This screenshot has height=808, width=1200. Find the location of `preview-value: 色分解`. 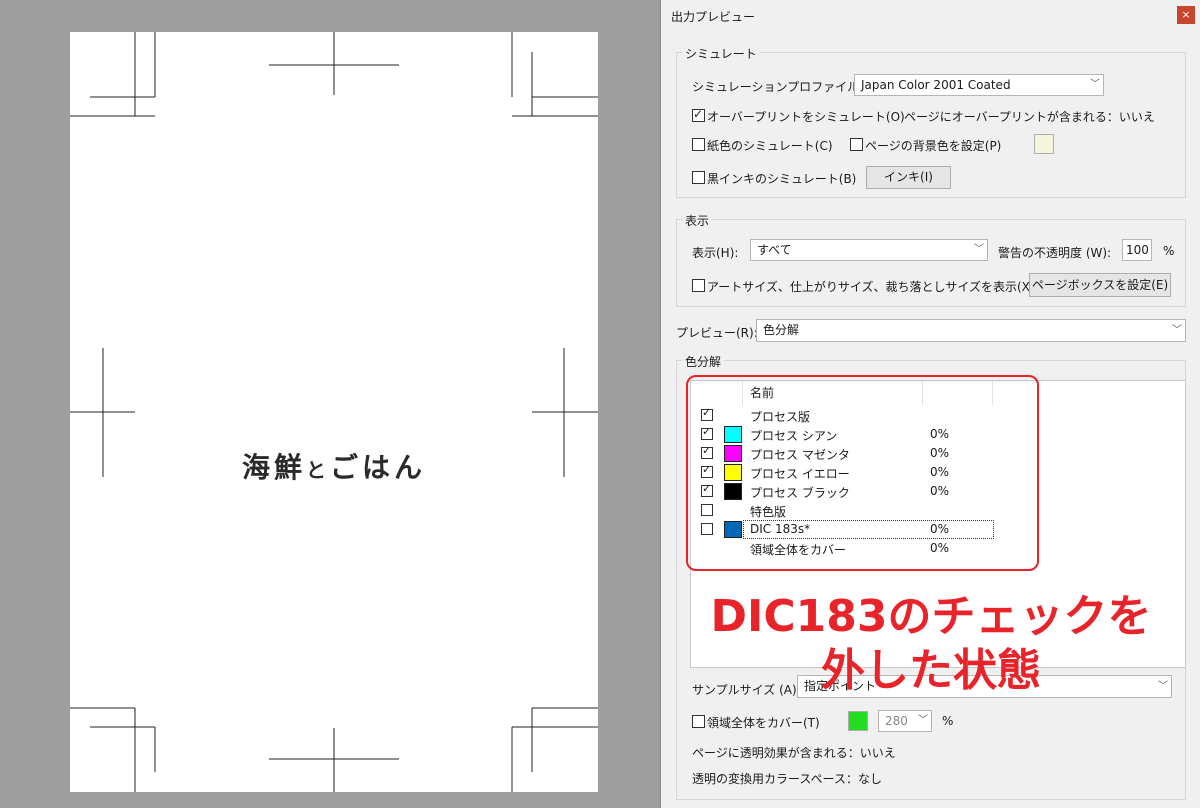

preview-value: 色分解 is located at coordinates (781, 330).